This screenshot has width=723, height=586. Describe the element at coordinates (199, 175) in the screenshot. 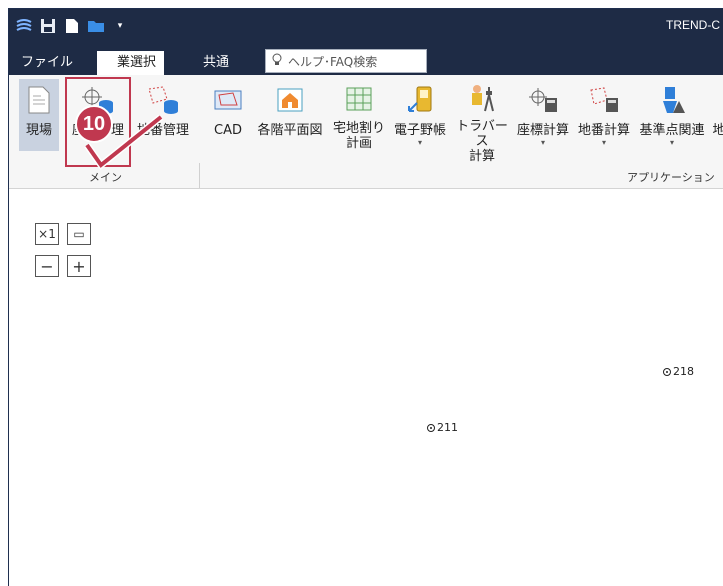

I see `group-separator` at that location.